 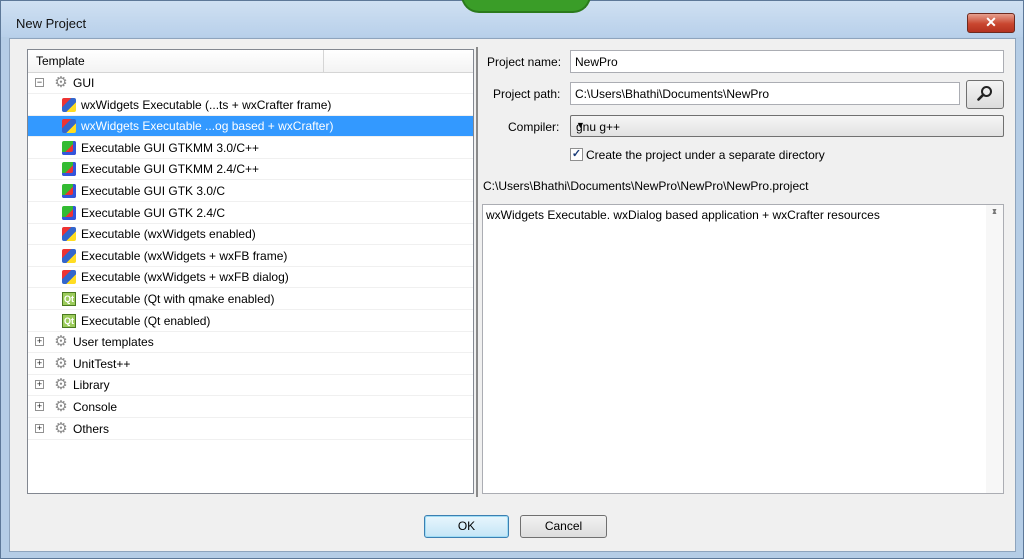 I want to click on template-column-label: Template, so click(x=60, y=61).